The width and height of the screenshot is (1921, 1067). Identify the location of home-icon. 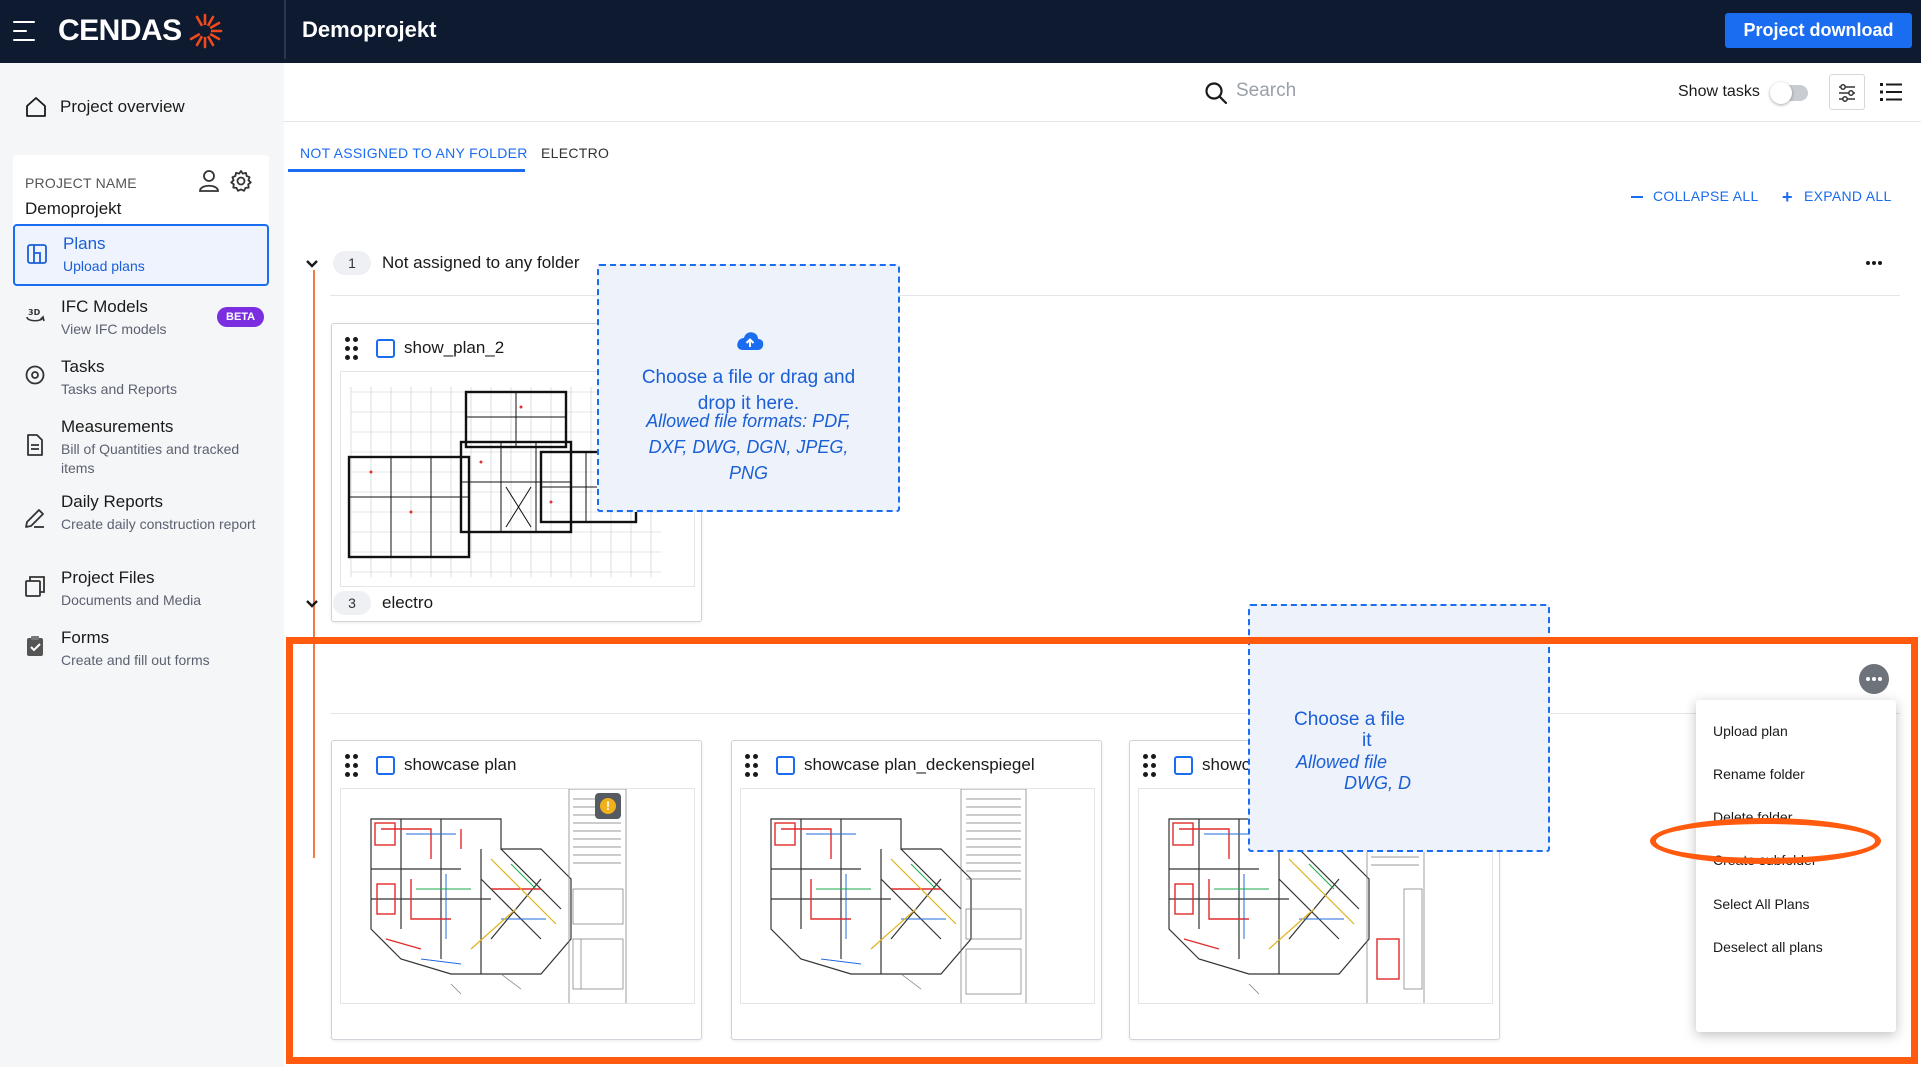
(36, 107).